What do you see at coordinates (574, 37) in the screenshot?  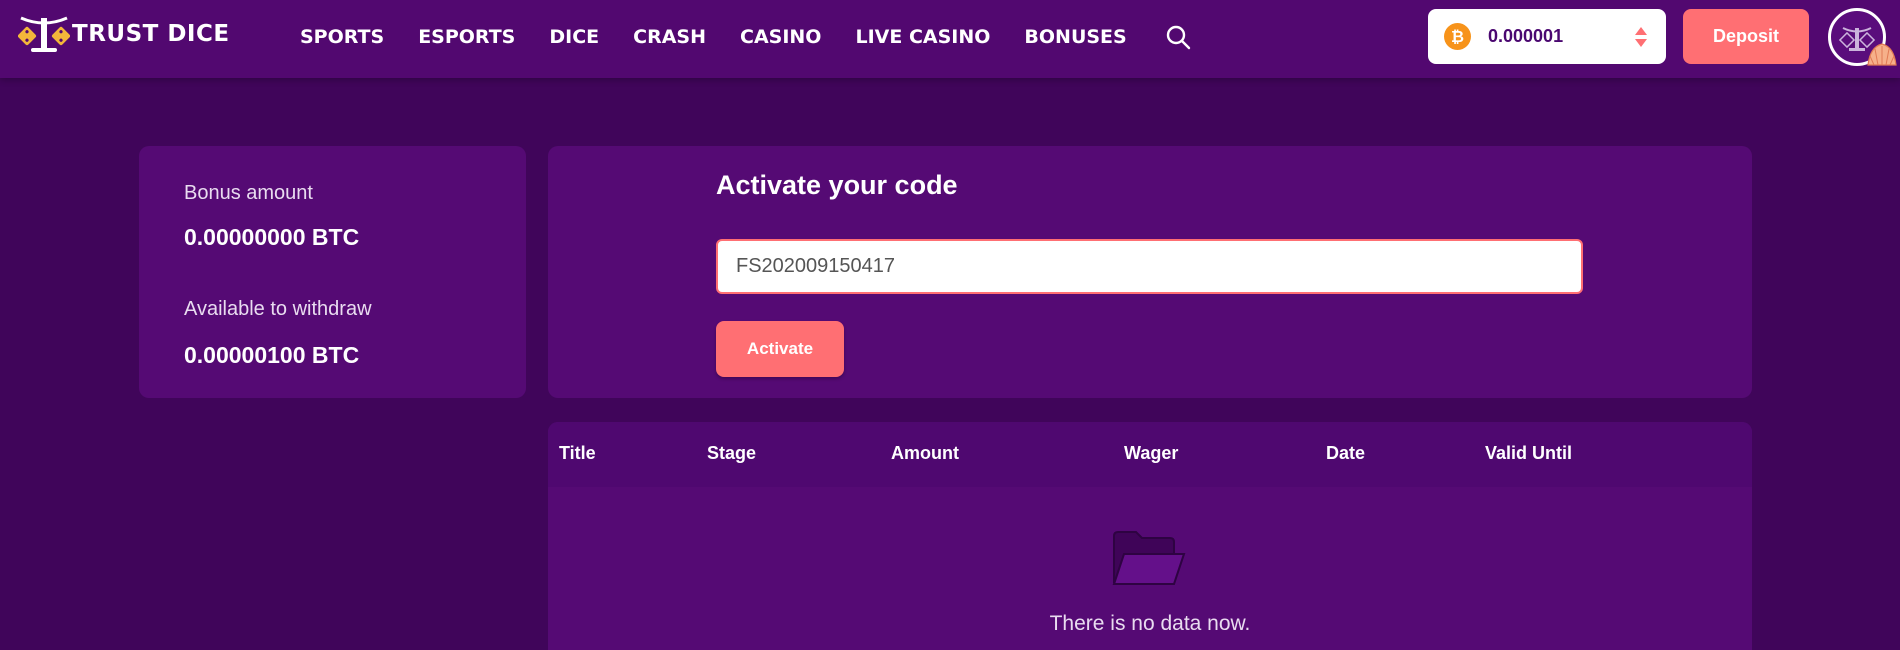 I see `nav-dice: DICE` at bounding box center [574, 37].